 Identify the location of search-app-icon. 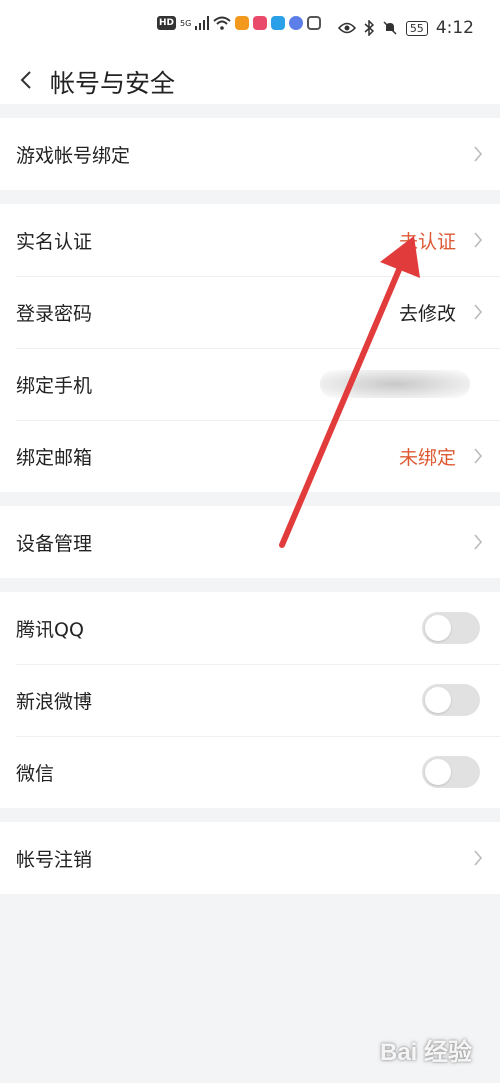
(278, 23).